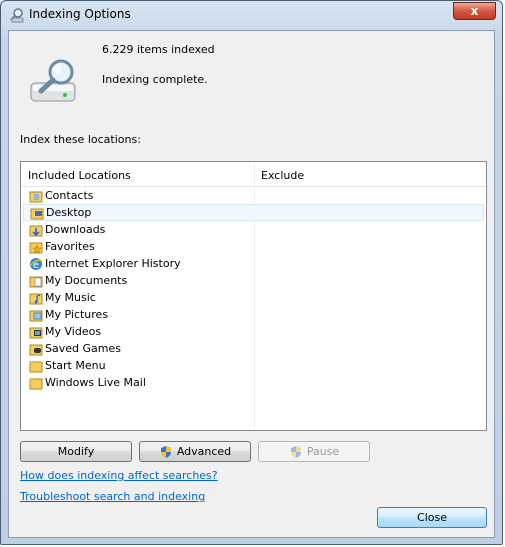  What do you see at coordinates (253, 280) in the screenshot?
I see `list-item: My Documents` at bounding box center [253, 280].